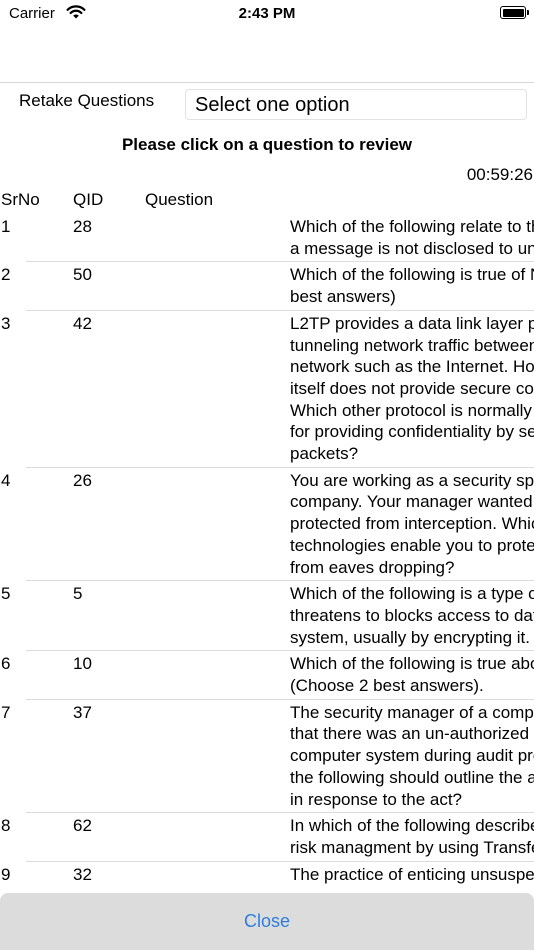 The width and height of the screenshot is (534, 950). Describe the element at coordinates (179, 199) in the screenshot. I see `header-question: Question` at that location.